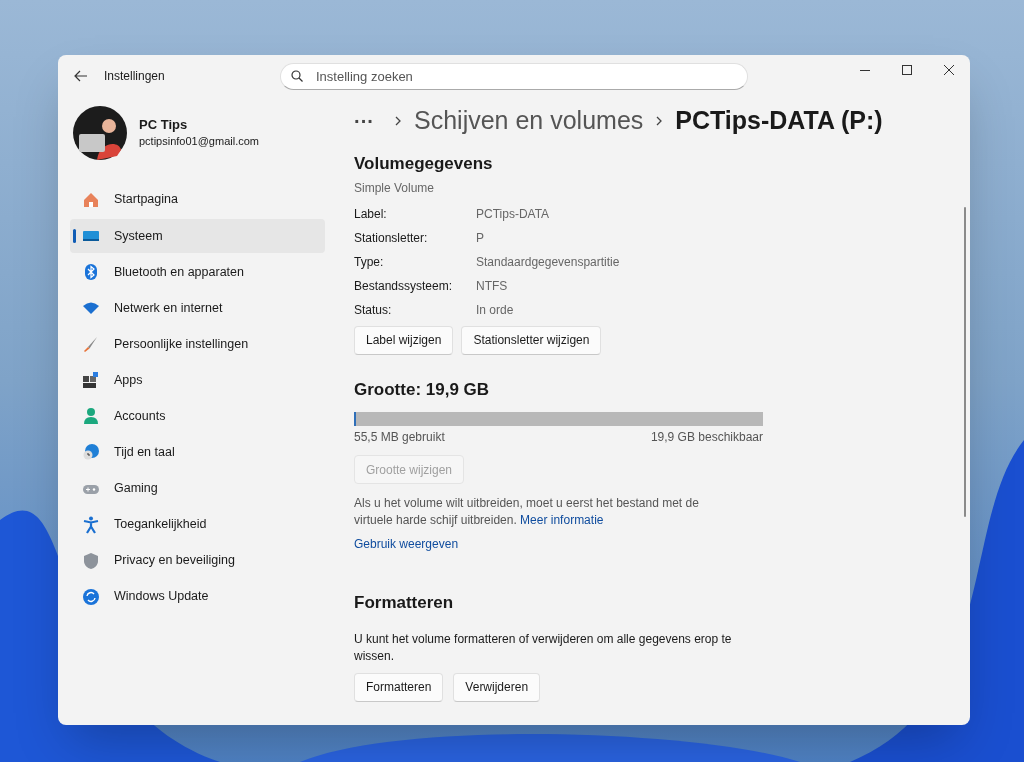 This screenshot has width=1024, height=762. I want to click on extend-note: Als u het volume wilt uitbreiden, moet u eerst het bestand met de virtuele harde schijf uitbreiden. Meer informatie, so click(527, 512).